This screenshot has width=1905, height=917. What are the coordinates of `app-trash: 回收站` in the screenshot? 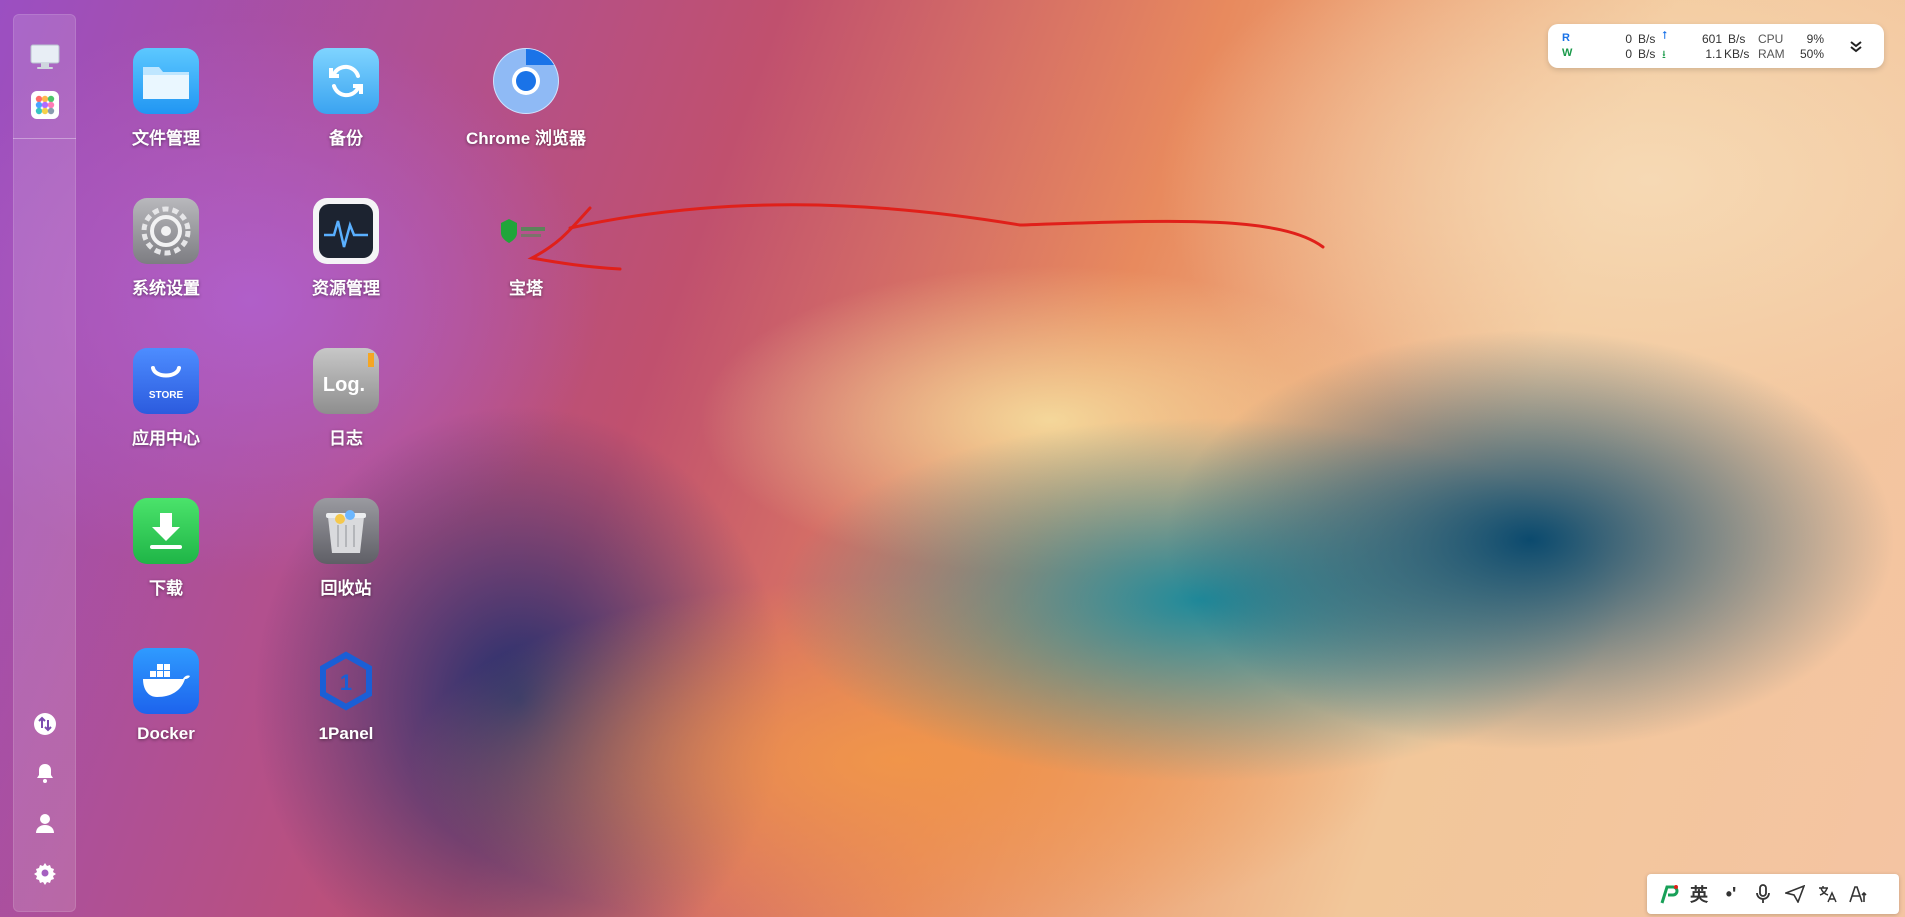 It's located at (346, 548).